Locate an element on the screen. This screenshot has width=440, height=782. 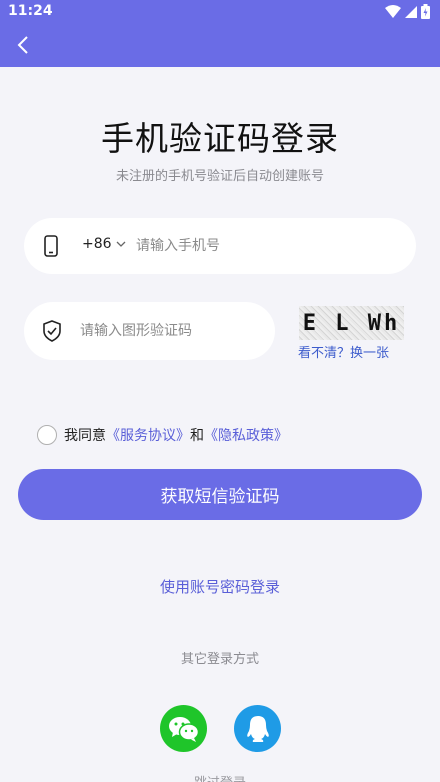
wifi-icon is located at coordinates (393, 11).